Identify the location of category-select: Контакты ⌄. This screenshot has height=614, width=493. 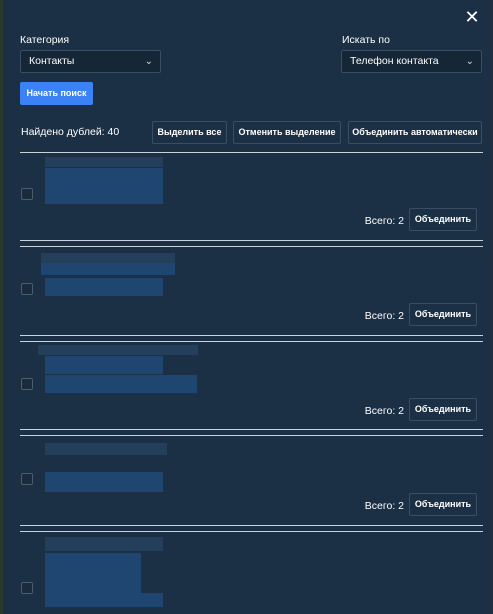
(90, 61).